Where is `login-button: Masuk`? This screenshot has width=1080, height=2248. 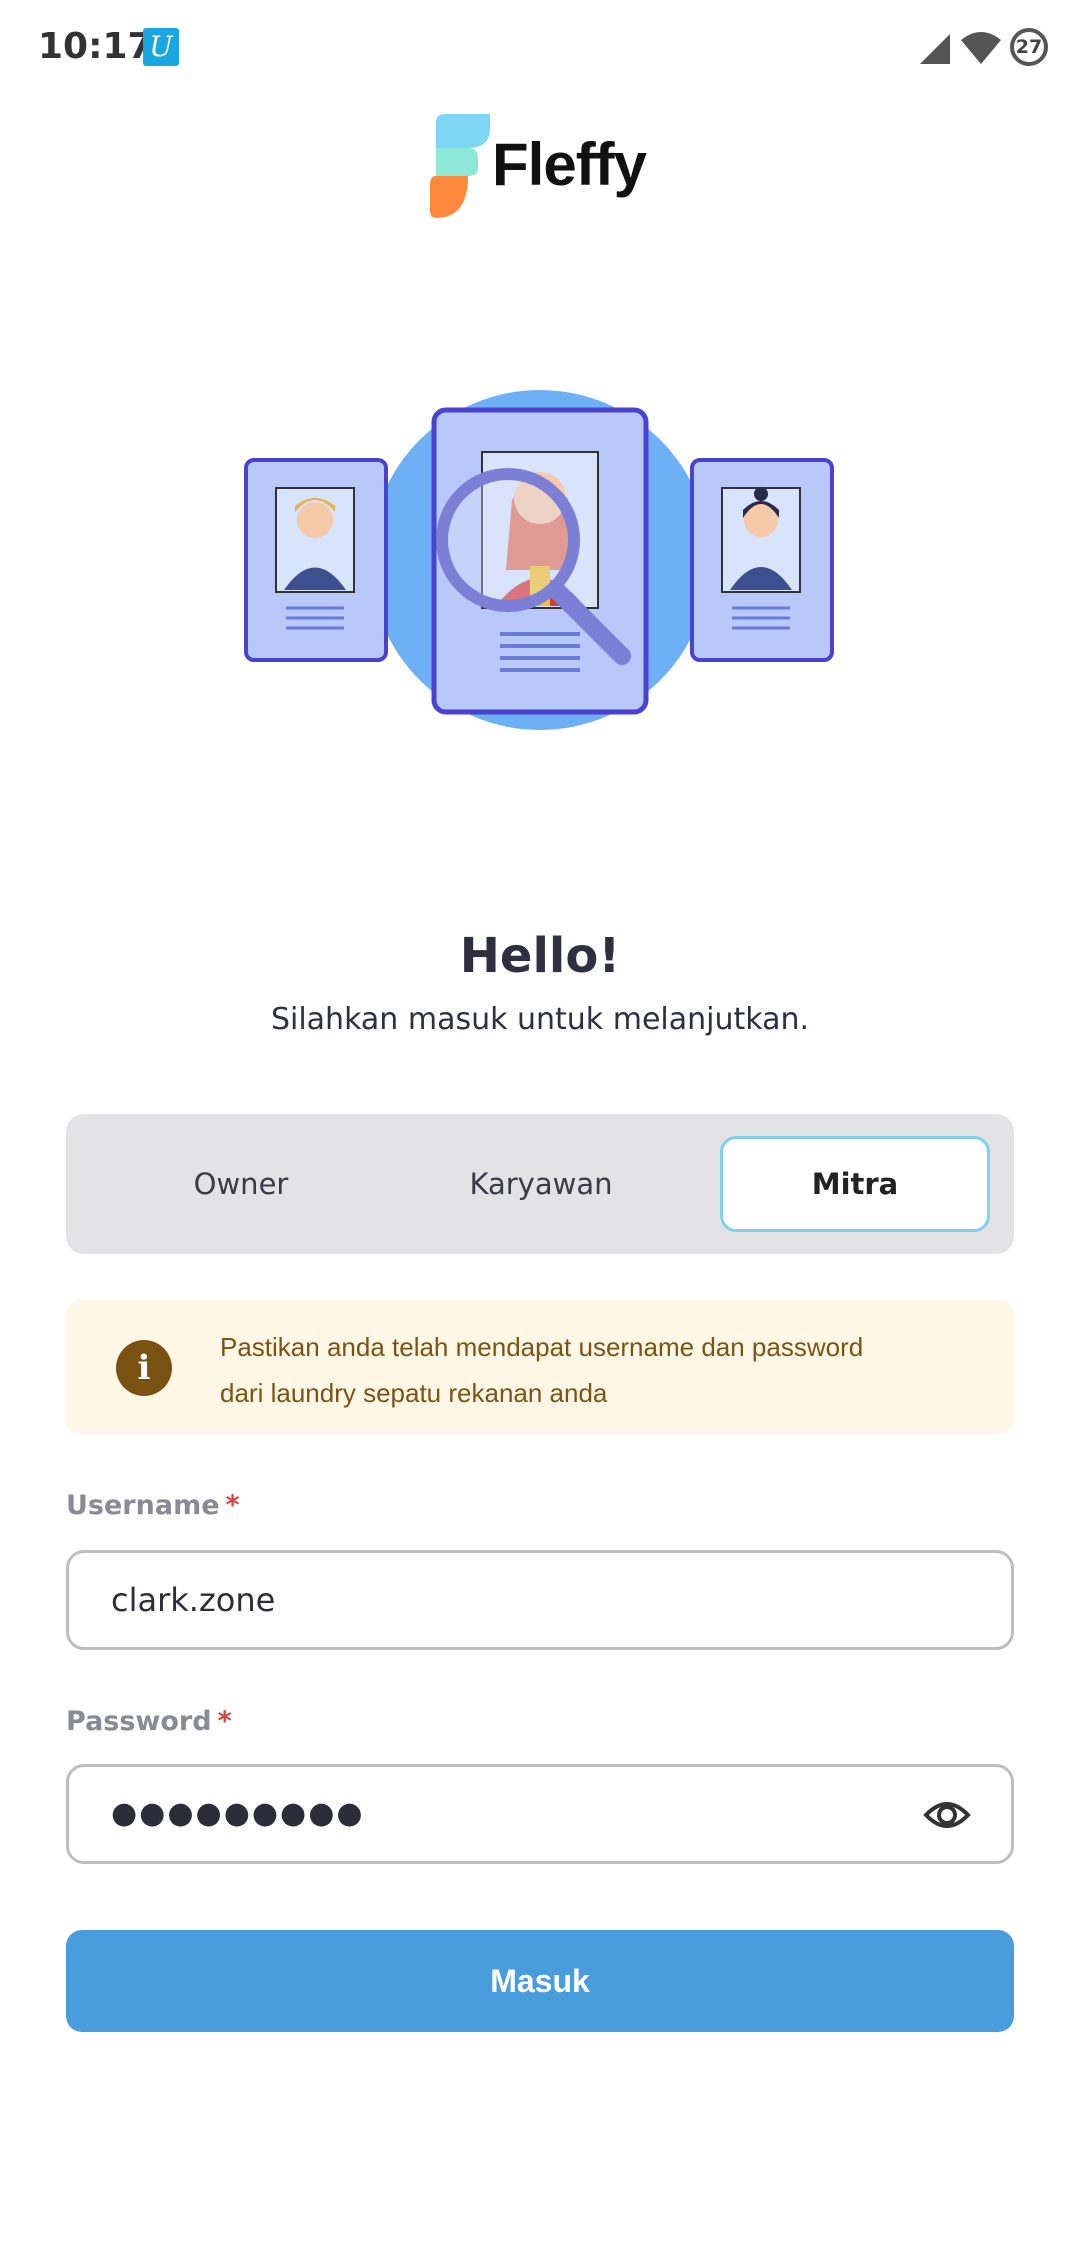
login-button: Masuk is located at coordinates (540, 1981).